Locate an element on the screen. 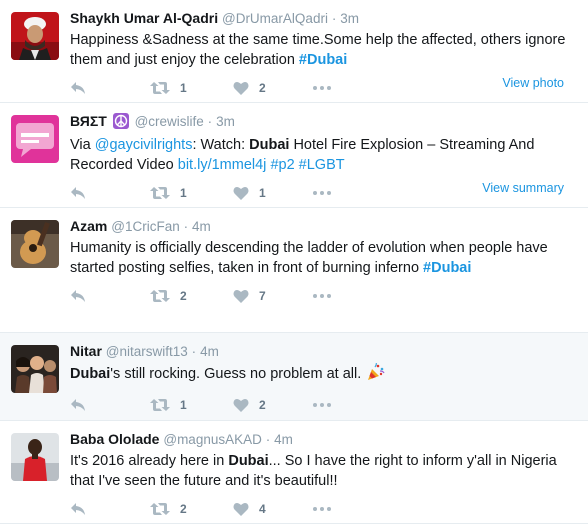  tweet-actions: 2 4 is located at coordinates (323, 509).